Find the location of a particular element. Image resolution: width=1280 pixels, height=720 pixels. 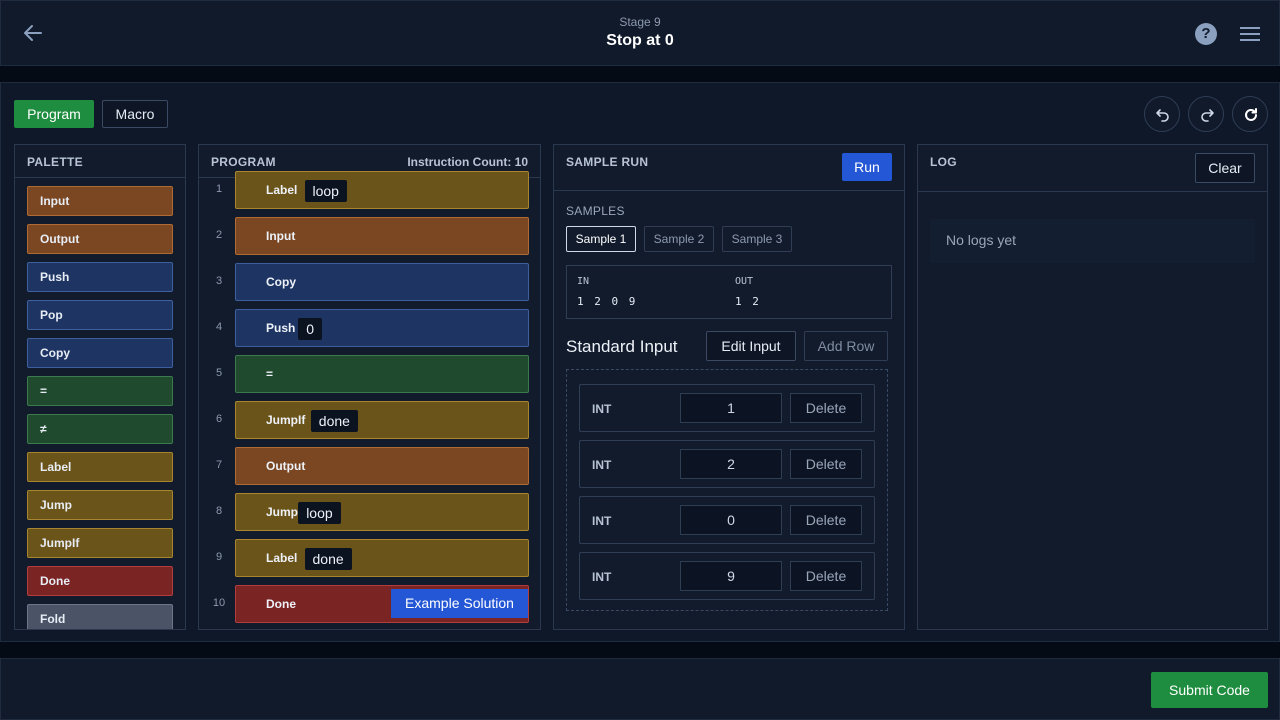

instruction-block: JumpIf done is located at coordinates (382, 420).